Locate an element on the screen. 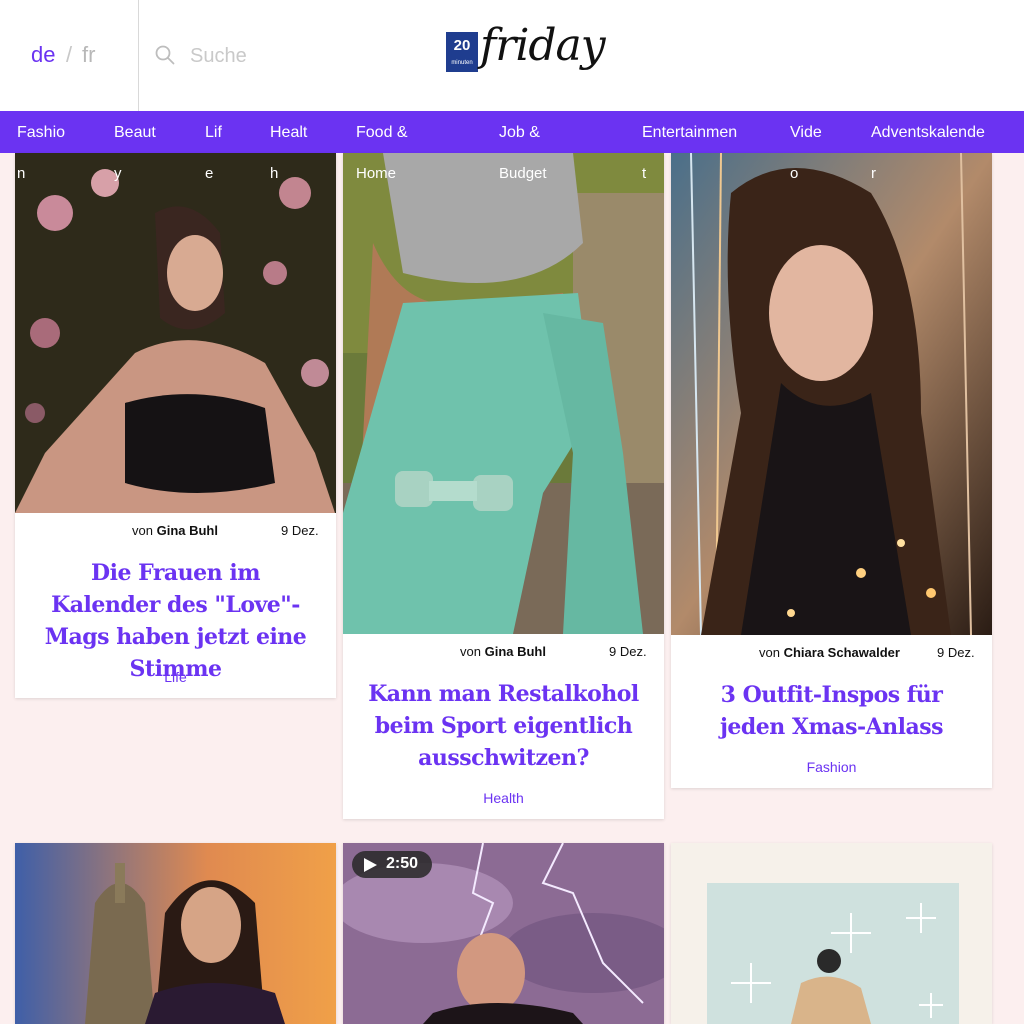  language-switcher: de / fr is located at coordinates (69, 55).